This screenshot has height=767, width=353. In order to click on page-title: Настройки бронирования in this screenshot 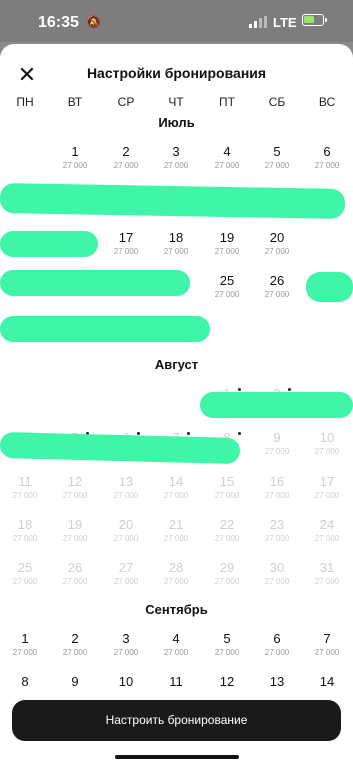, I will do `click(176, 73)`.